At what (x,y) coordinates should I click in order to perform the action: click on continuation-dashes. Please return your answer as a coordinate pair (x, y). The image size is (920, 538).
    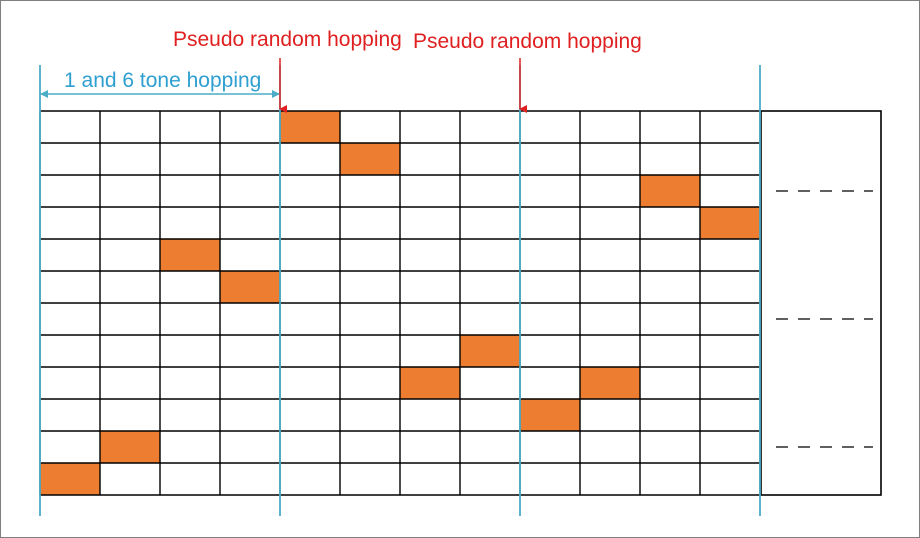
    Looking at the image, I should click on (824, 319).